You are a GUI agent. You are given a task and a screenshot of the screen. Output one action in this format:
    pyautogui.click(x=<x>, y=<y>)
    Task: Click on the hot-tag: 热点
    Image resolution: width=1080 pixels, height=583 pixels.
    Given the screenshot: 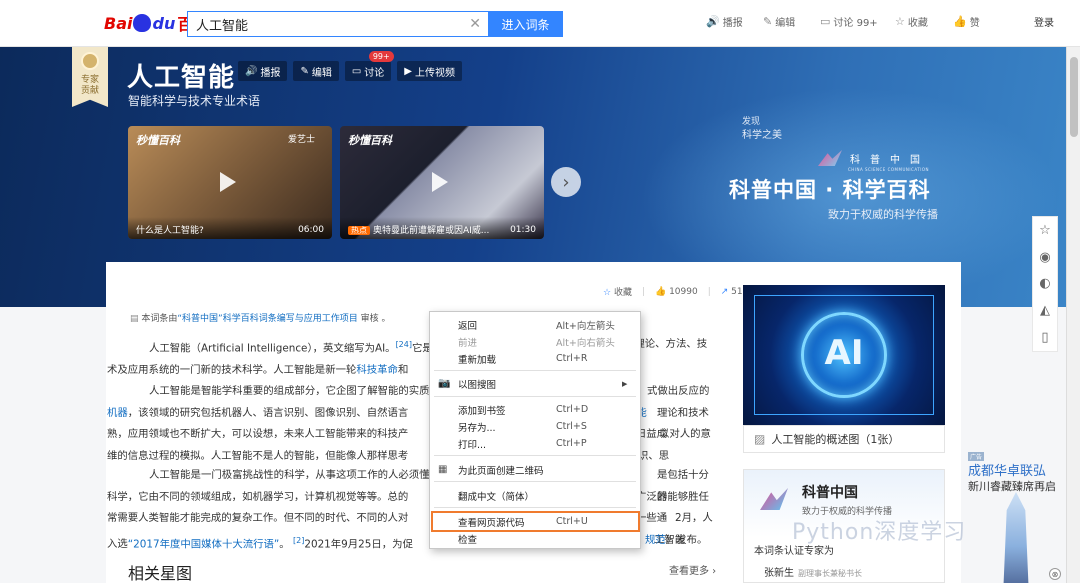 What is the action you would take?
    pyautogui.click(x=359, y=230)
    